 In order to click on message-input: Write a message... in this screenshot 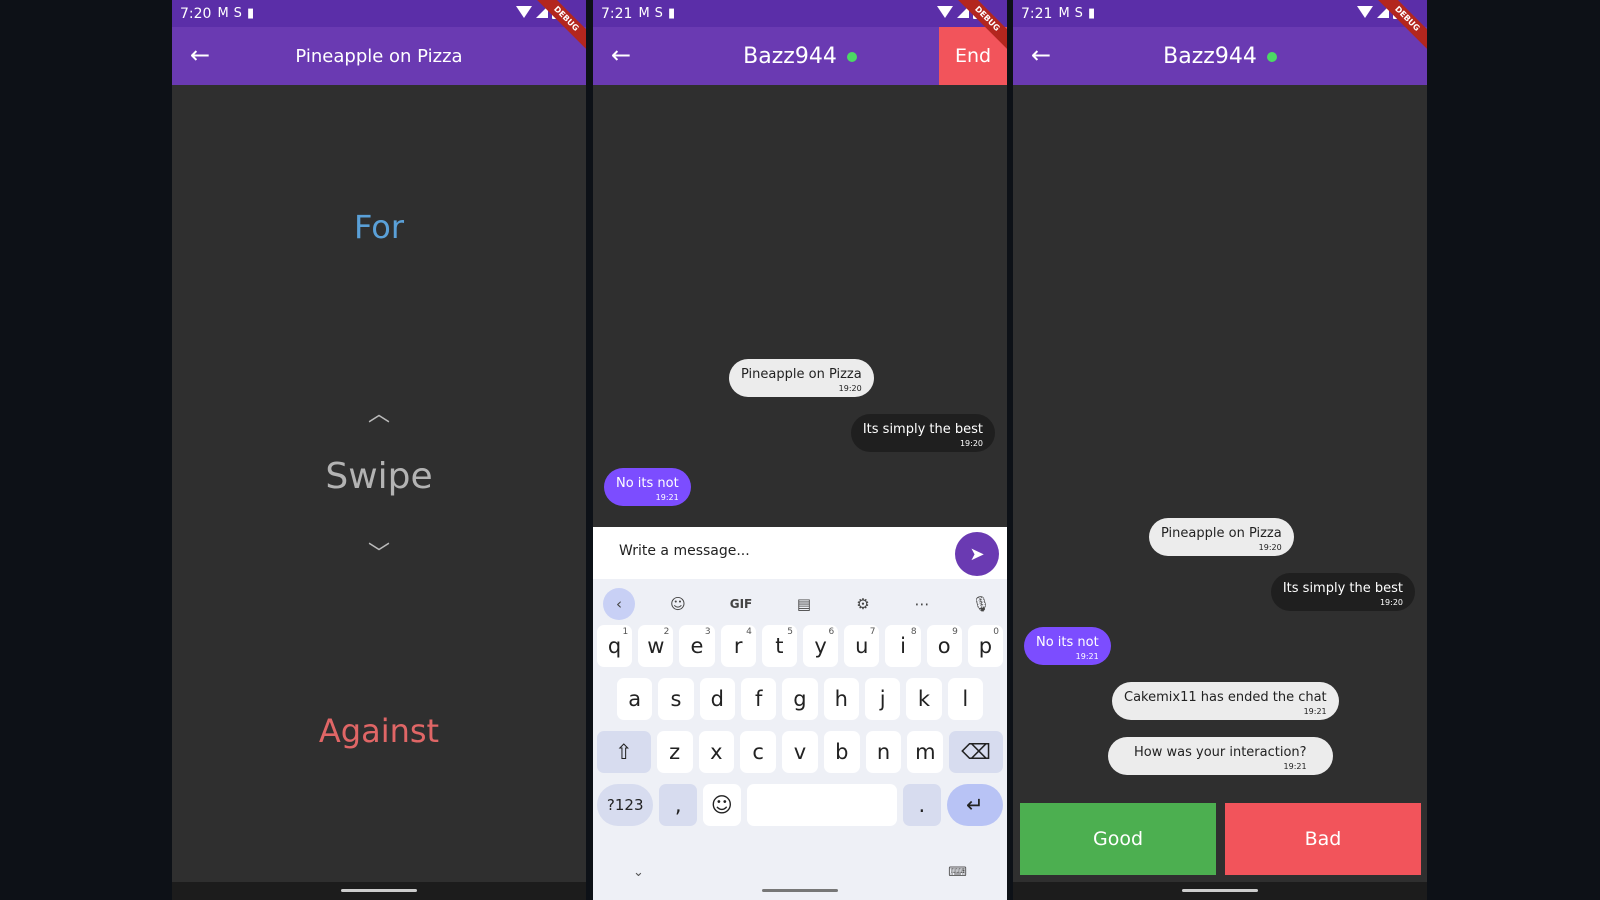, I will do `click(684, 551)`.